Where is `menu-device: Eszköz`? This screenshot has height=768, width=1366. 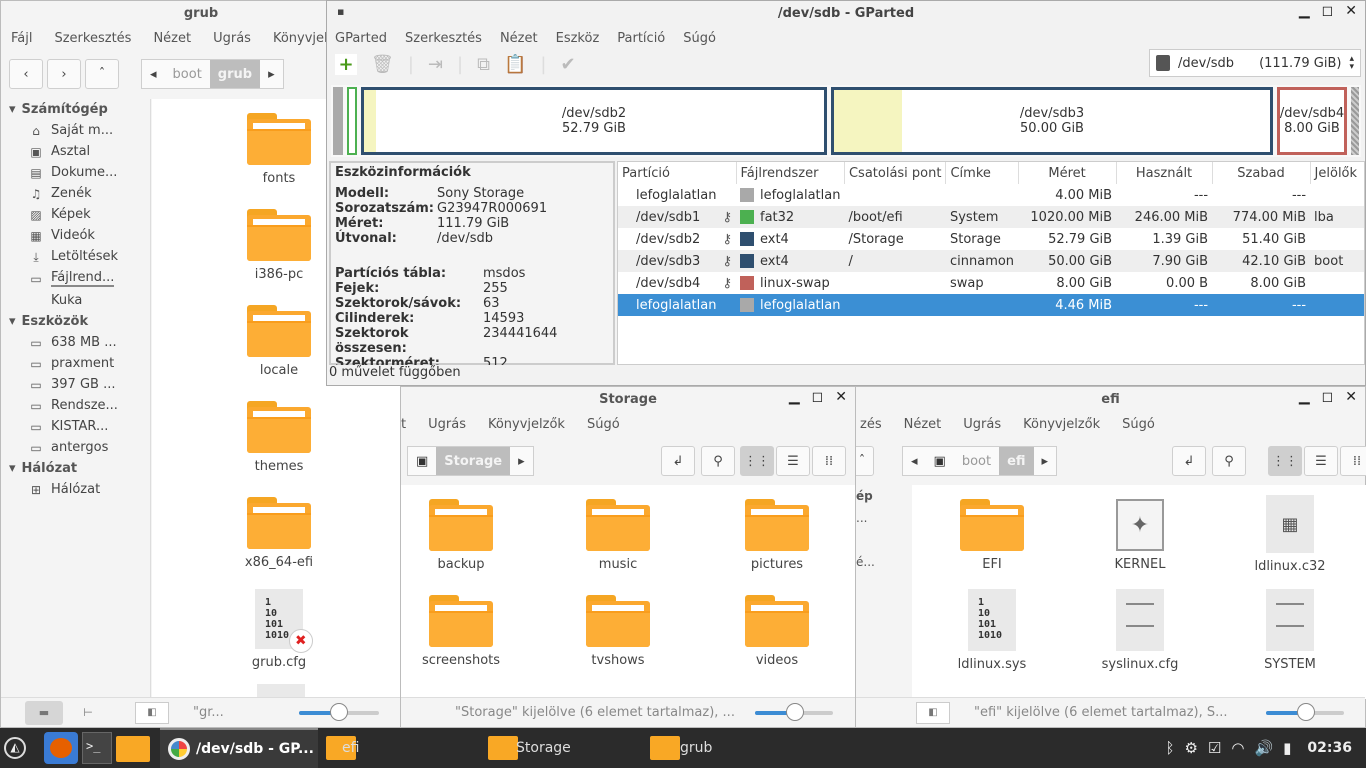 menu-device: Eszköz is located at coordinates (578, 38).